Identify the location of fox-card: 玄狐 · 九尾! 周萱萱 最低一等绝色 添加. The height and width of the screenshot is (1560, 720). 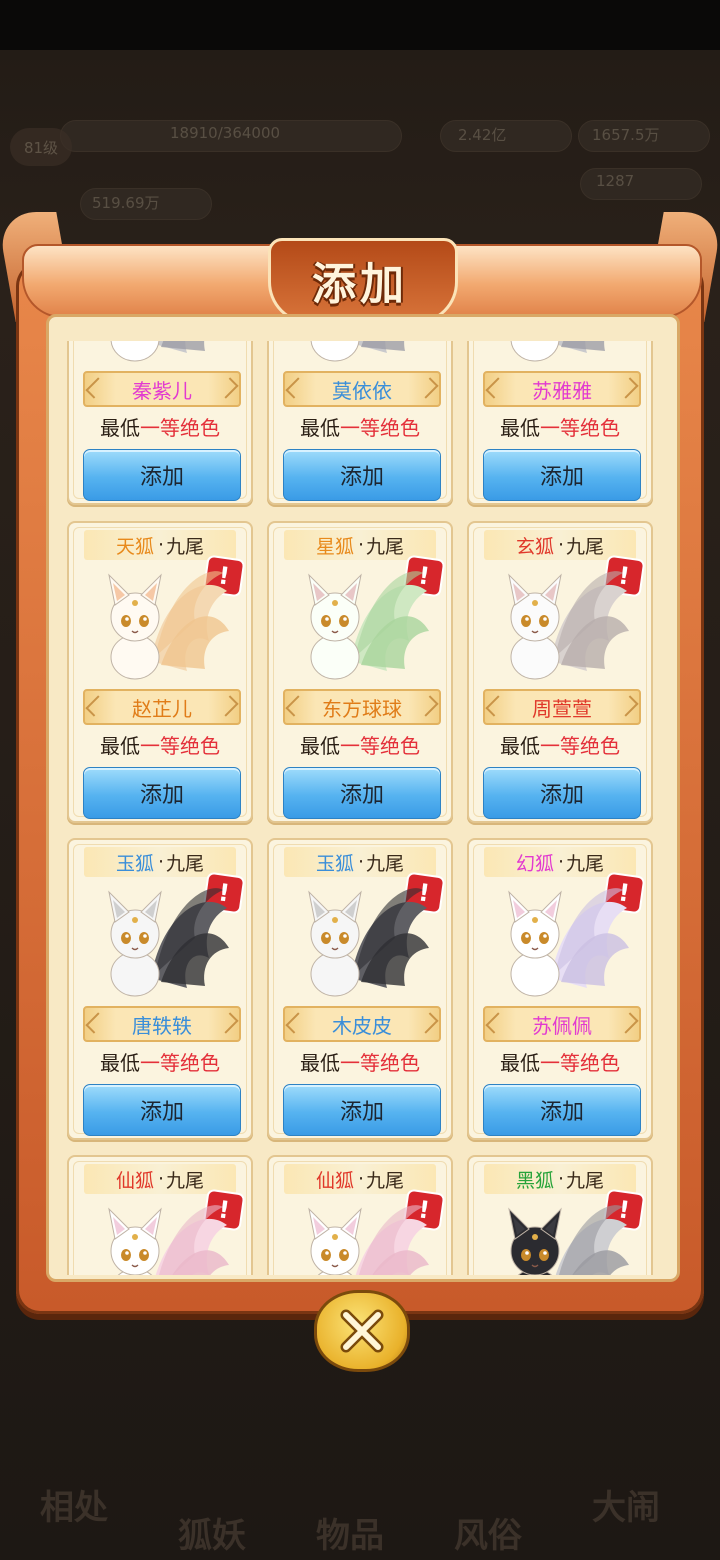
(560, 672).